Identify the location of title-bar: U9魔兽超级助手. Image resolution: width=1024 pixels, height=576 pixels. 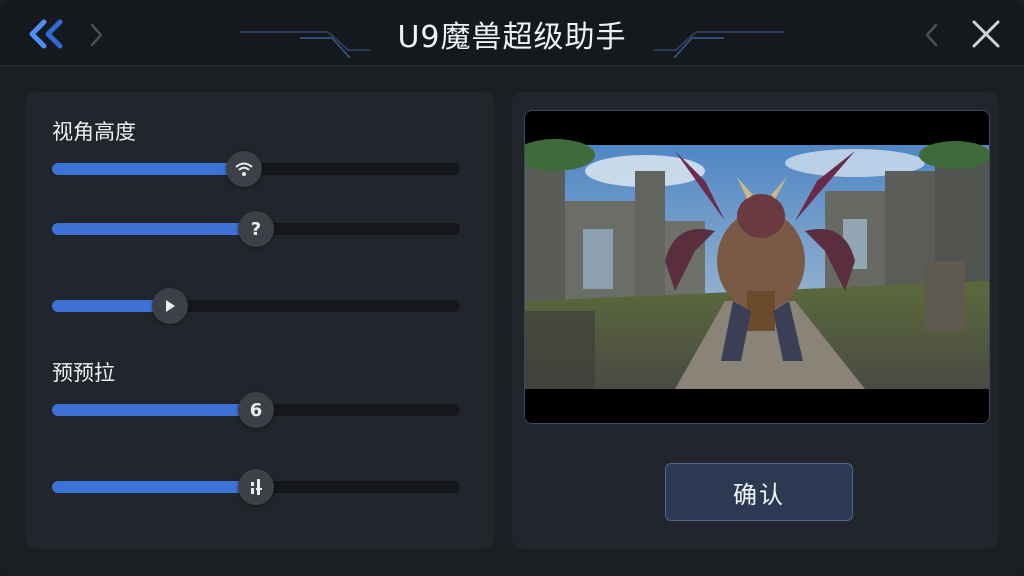
(512, 33).